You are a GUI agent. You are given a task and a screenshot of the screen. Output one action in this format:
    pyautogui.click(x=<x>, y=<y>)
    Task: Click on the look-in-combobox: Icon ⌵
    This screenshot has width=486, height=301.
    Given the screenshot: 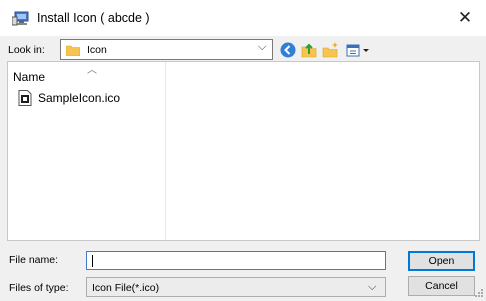 What is the action you would take?
    pyautogui.click(x=166, y=49)
    